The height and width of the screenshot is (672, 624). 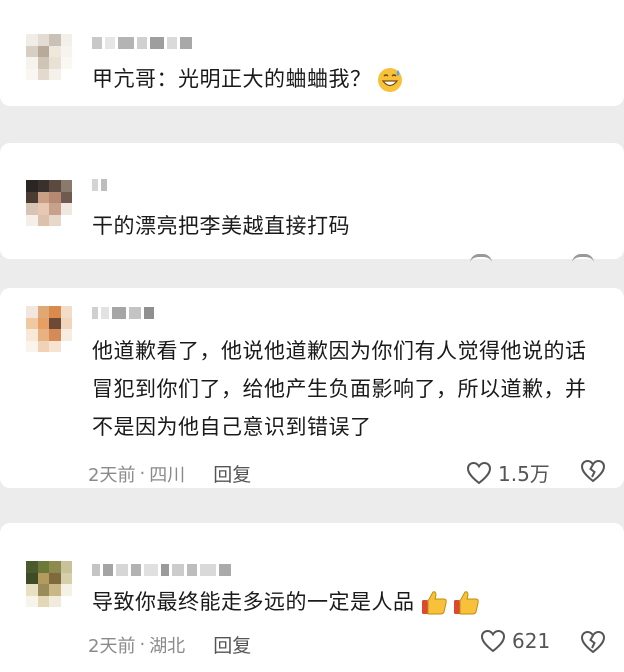 I want to click on location: 湖北, so click(x=167, y=646).